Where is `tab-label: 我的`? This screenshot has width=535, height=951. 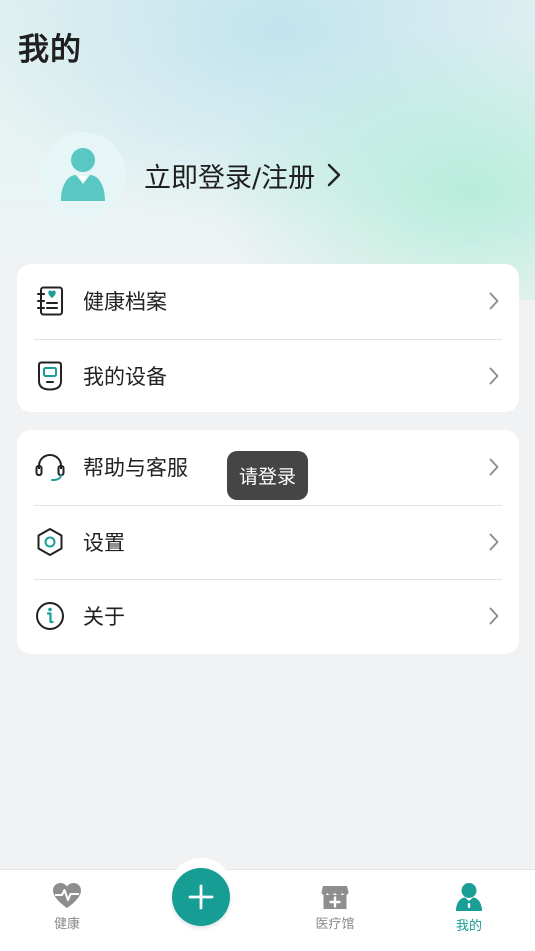 tab-label: 我的 is located at coordinates (468, 926).